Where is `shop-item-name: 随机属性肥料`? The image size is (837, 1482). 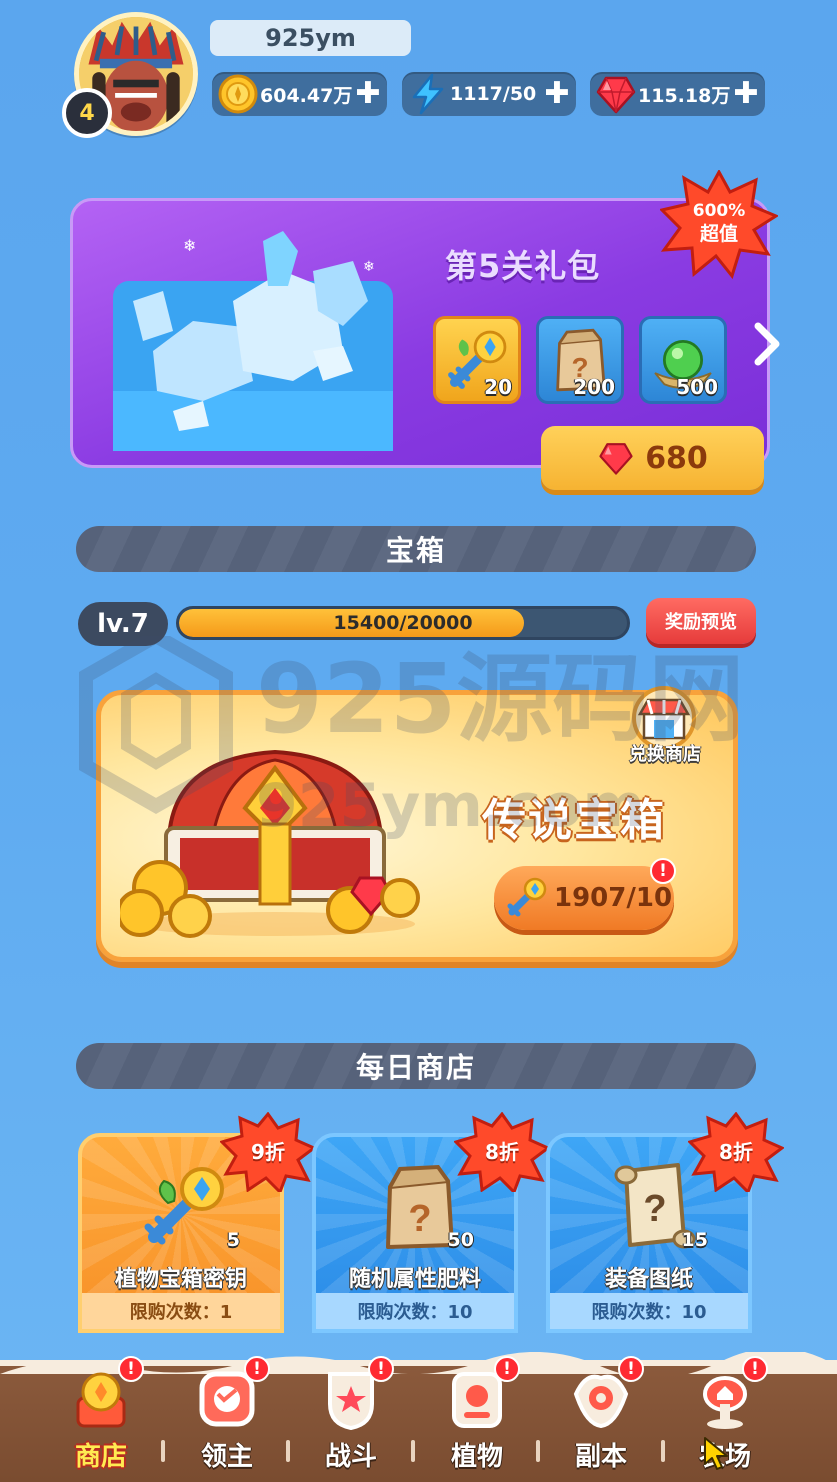
shop-item-name: 随机属性肥料 is located at coordinates (414, 1279).